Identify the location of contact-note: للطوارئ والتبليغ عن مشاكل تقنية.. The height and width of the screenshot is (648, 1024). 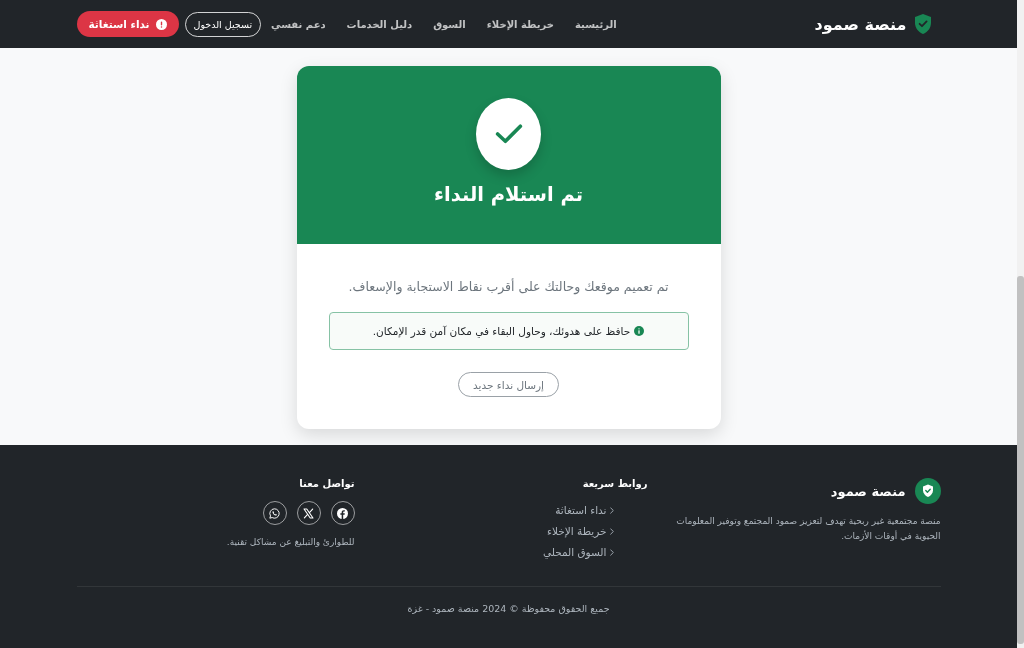
(290, 542).